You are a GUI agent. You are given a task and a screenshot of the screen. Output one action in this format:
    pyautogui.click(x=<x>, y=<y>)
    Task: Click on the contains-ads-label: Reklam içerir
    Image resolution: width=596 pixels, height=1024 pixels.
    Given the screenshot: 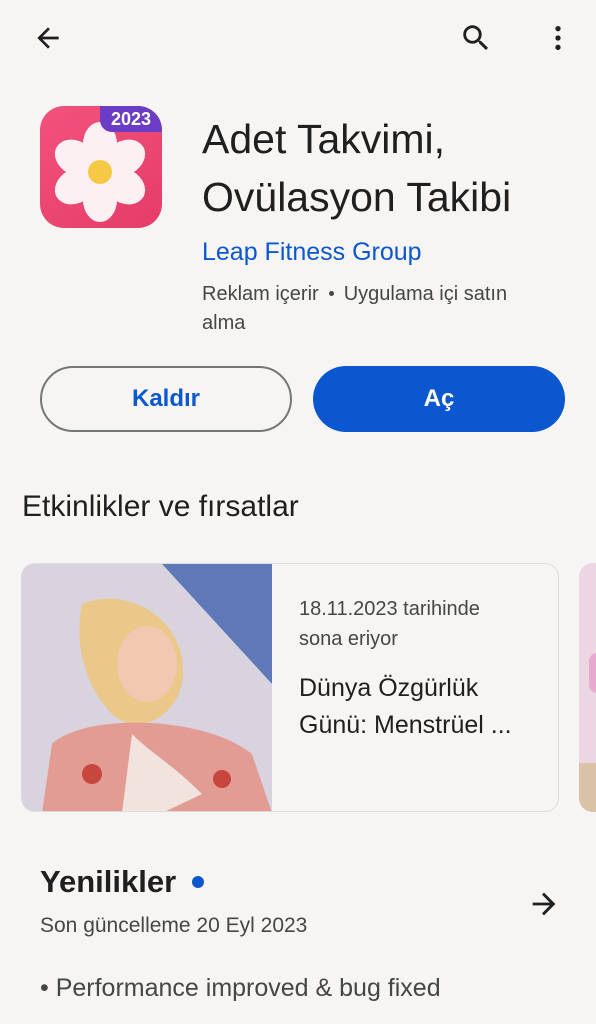 What is the action you would take?
    pyautogui.click(x=260, y=294)
    